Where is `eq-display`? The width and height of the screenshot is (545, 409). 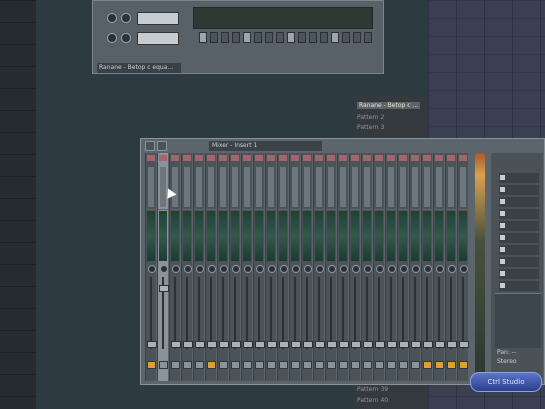 eq-display is located at coordinates (518, 320).